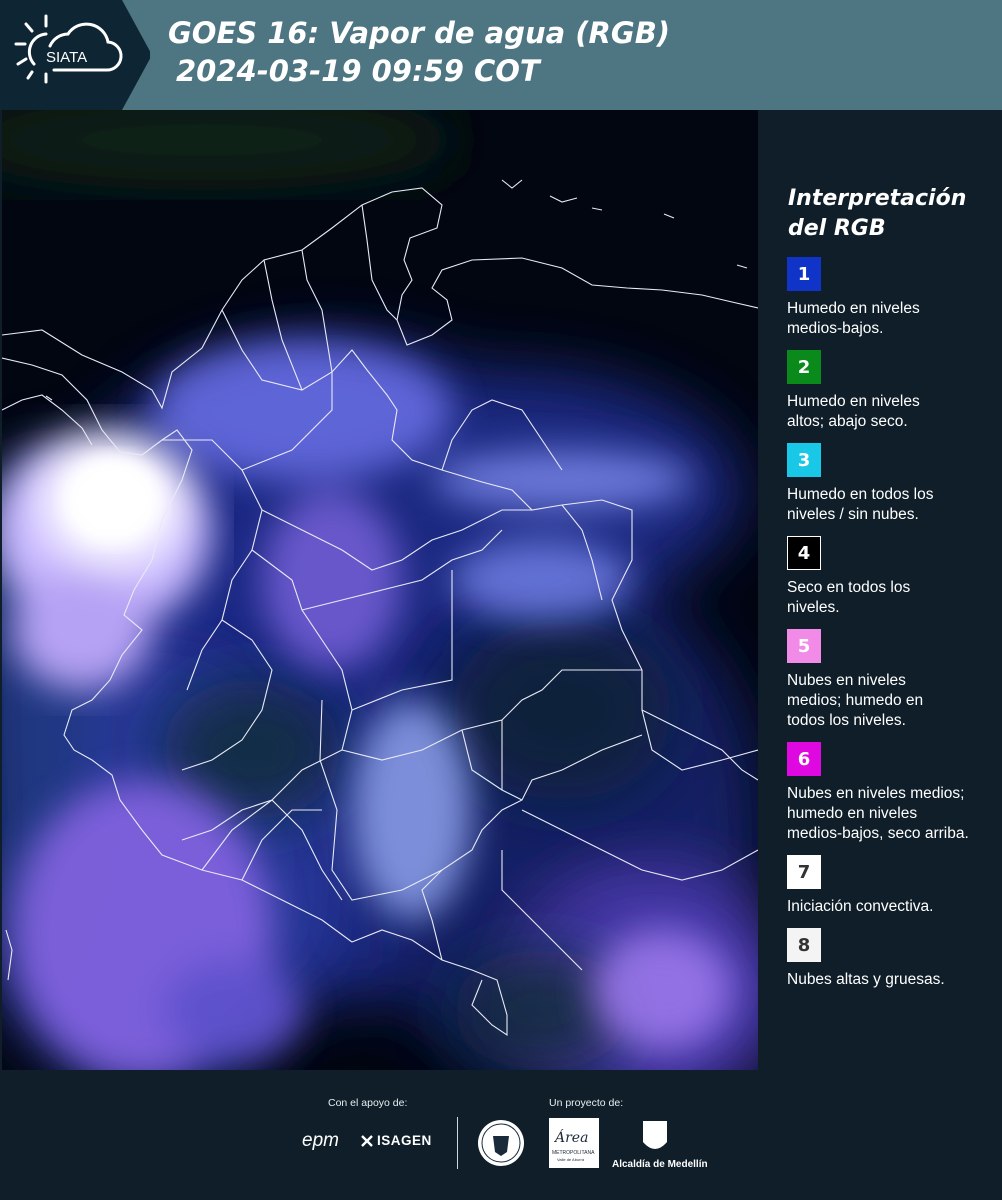 The height and width of the screenshot is (1200, 1002). I want to click on sun-cloud-icon: SIATA, so click(68, 49).